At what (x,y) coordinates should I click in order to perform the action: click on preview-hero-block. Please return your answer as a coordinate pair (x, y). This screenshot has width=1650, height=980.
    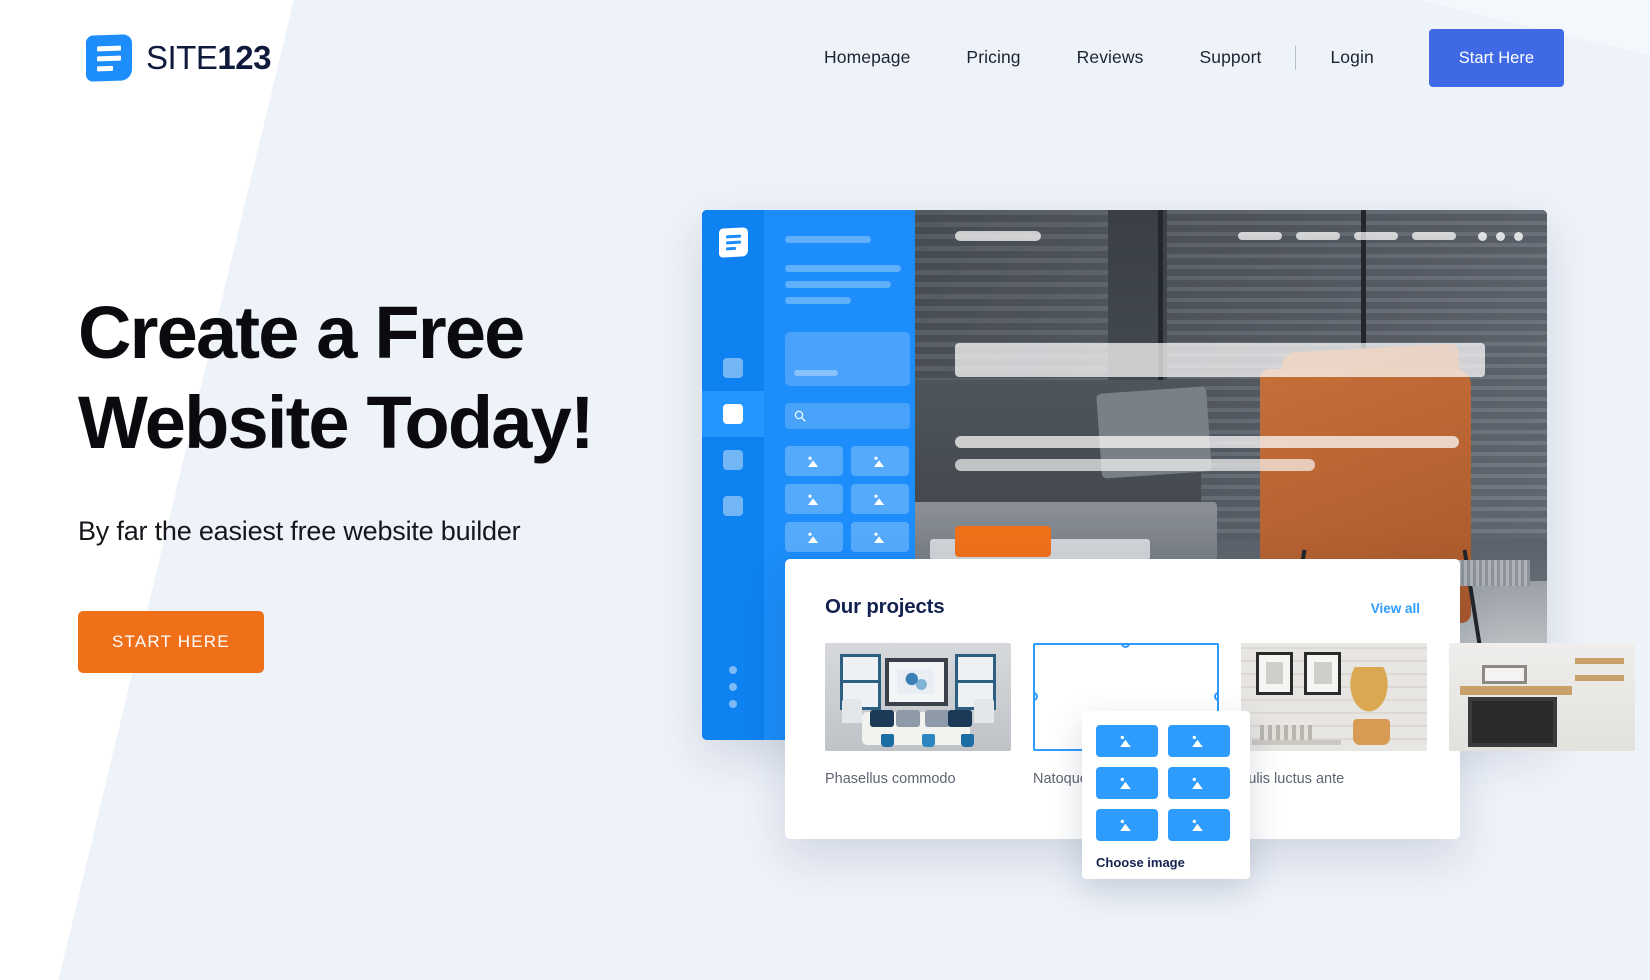
    Looking at the image, I should click on (1220, 450).